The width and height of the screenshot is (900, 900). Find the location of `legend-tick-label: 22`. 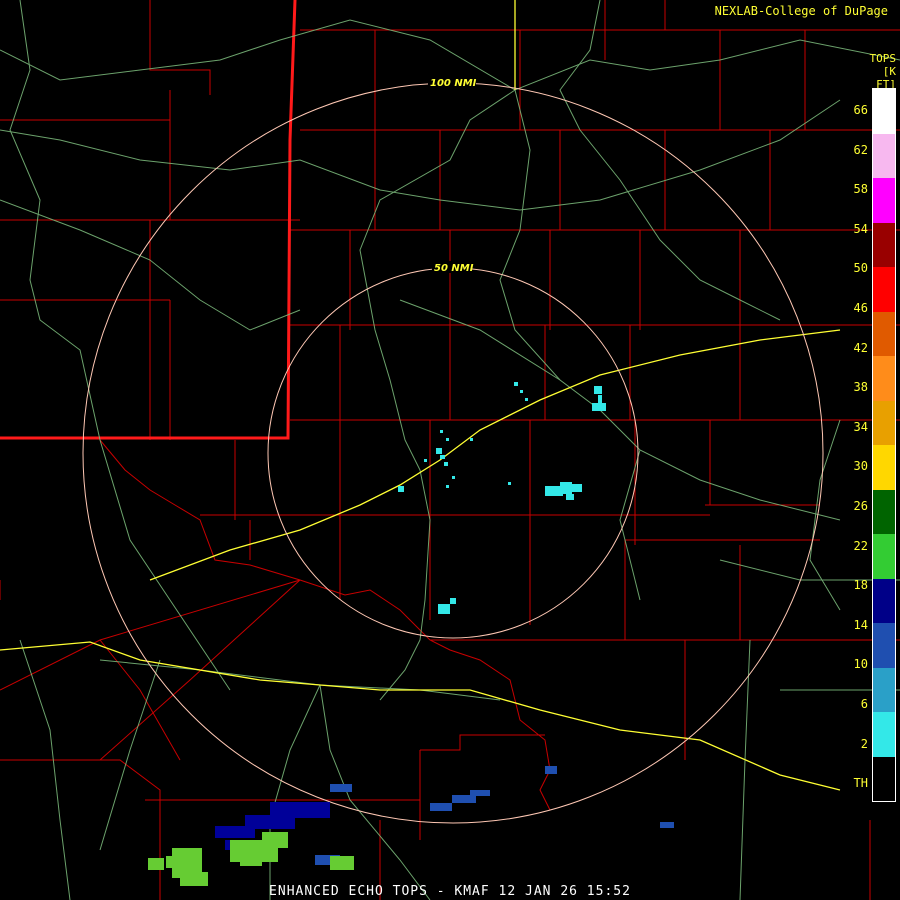

legend-tick-label: 22 is located at coordinates (860, 545).